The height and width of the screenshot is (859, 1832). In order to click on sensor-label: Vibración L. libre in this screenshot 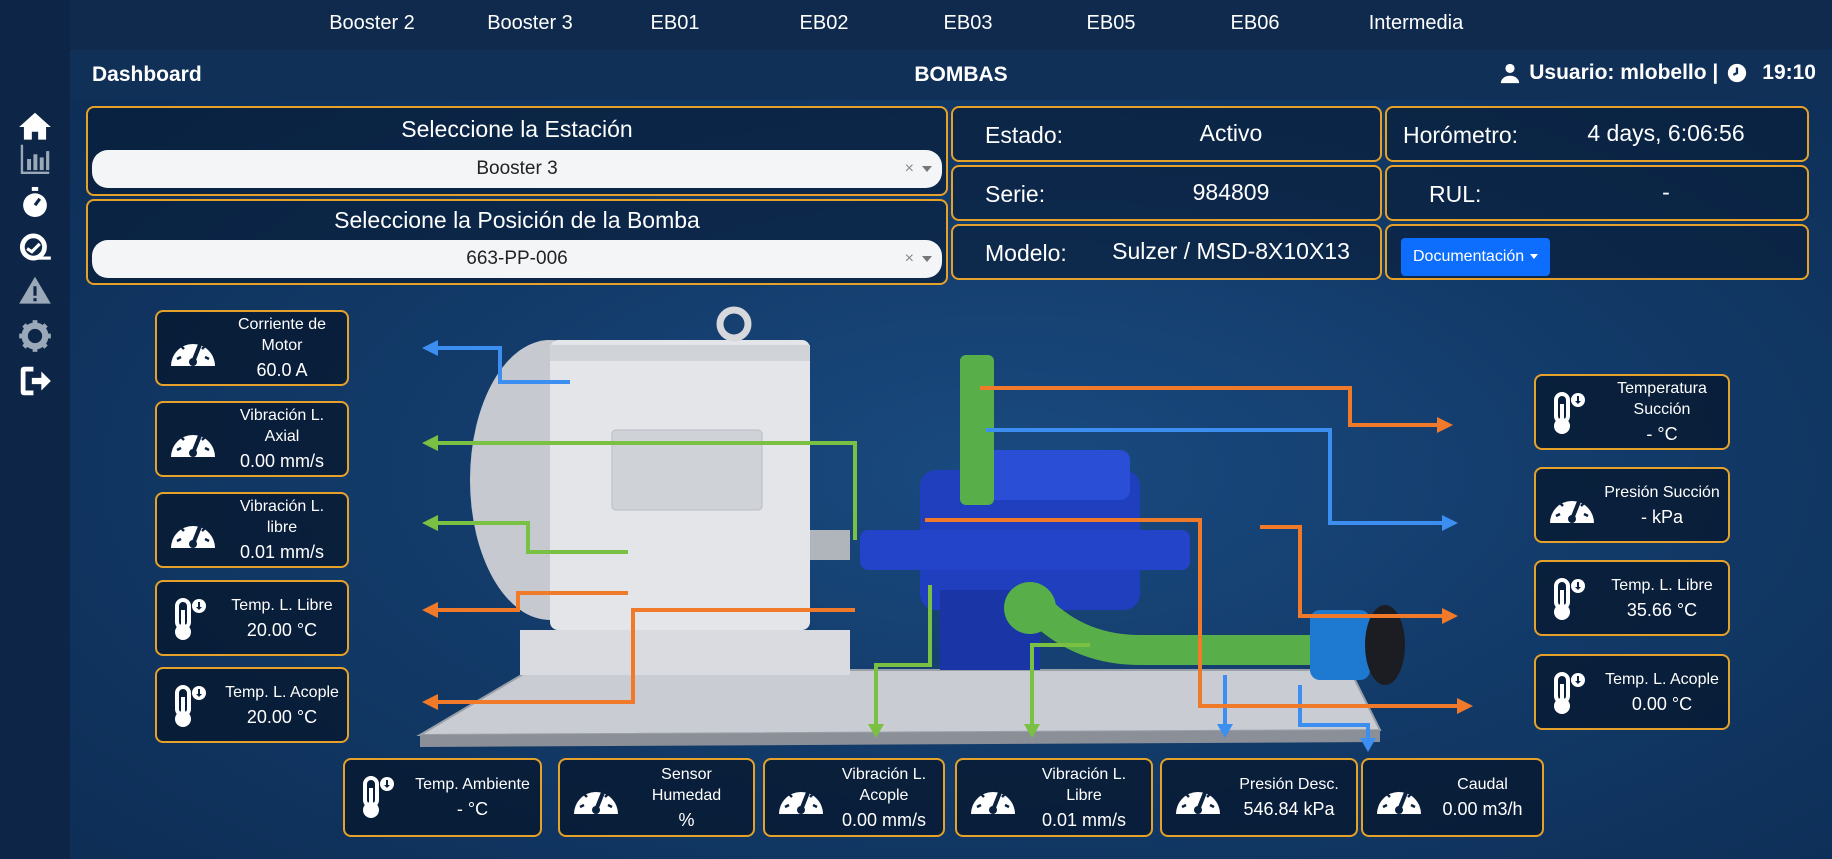, I will do `click(282, 517)`.